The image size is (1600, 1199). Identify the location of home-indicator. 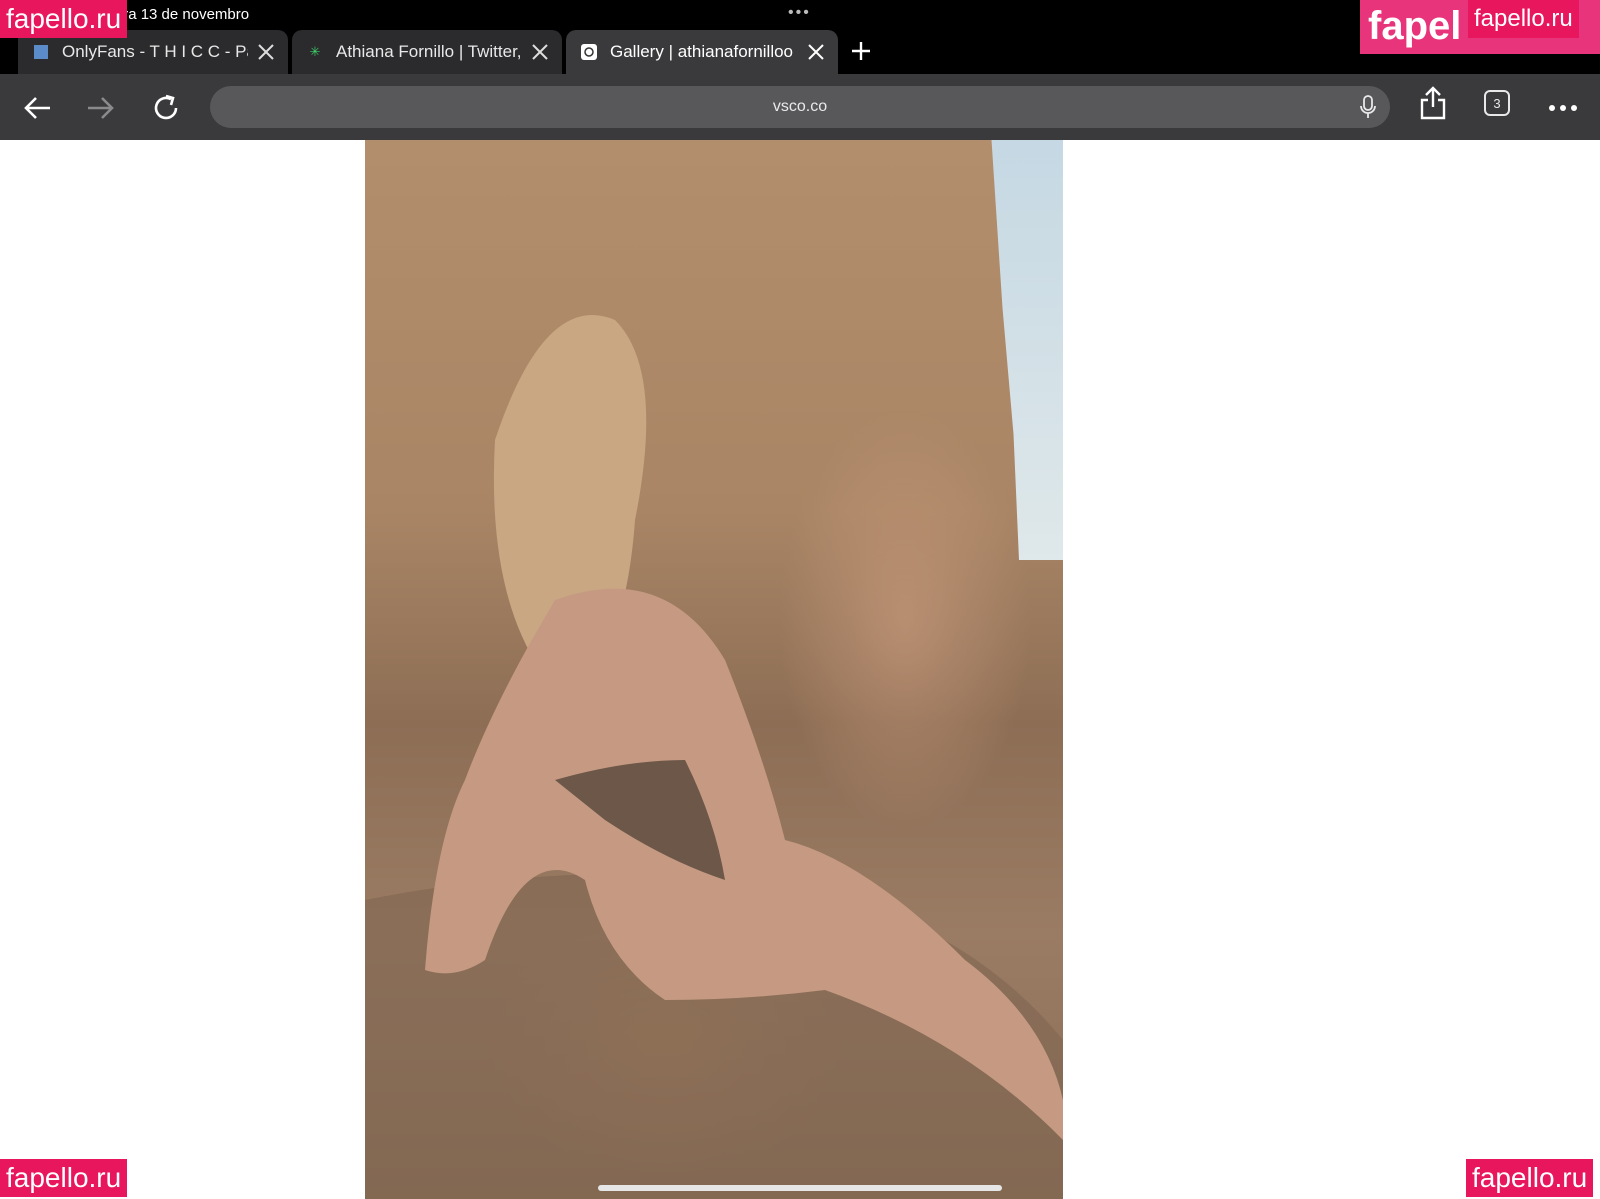
(800, 1188).